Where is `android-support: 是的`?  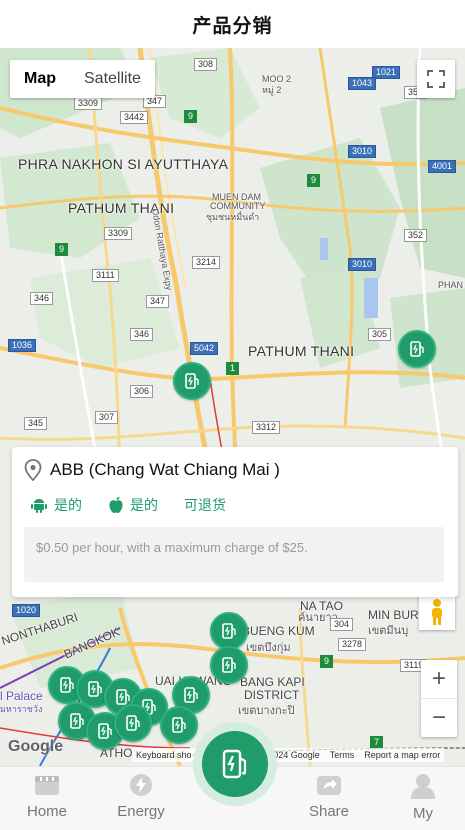 android-support: 是的 is located at coordinates (56, 505).